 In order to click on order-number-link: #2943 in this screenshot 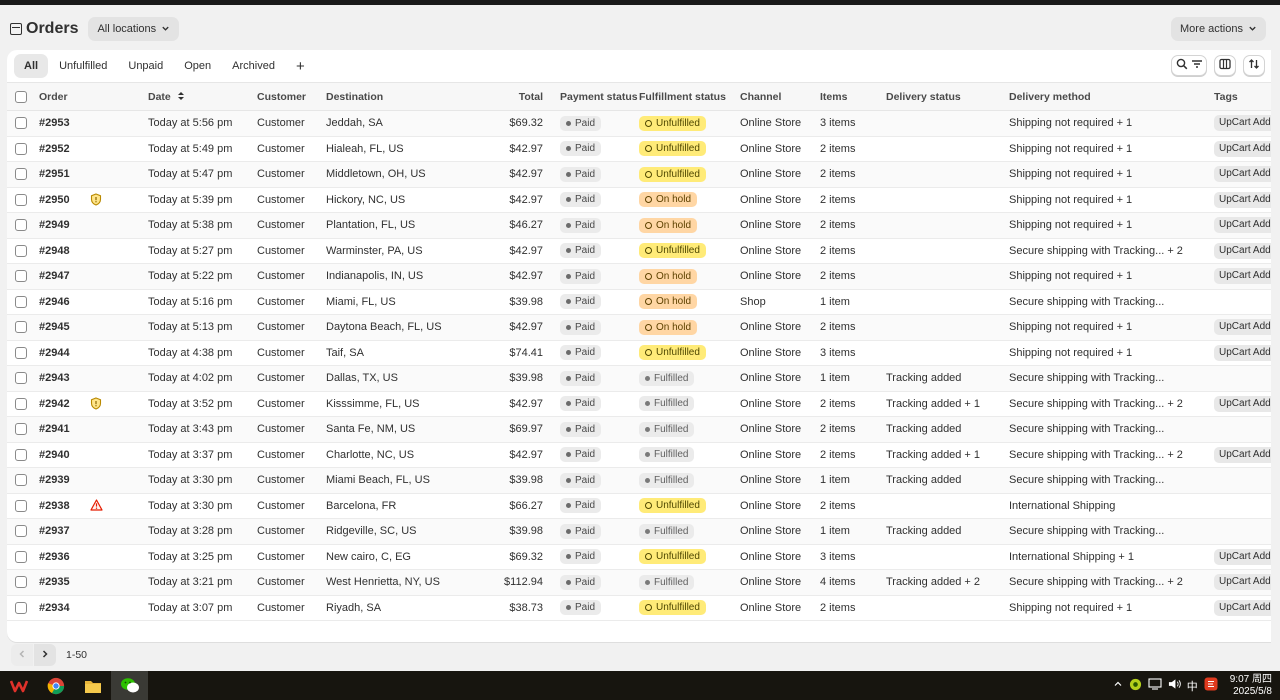, I will do `click(54, 378)`.